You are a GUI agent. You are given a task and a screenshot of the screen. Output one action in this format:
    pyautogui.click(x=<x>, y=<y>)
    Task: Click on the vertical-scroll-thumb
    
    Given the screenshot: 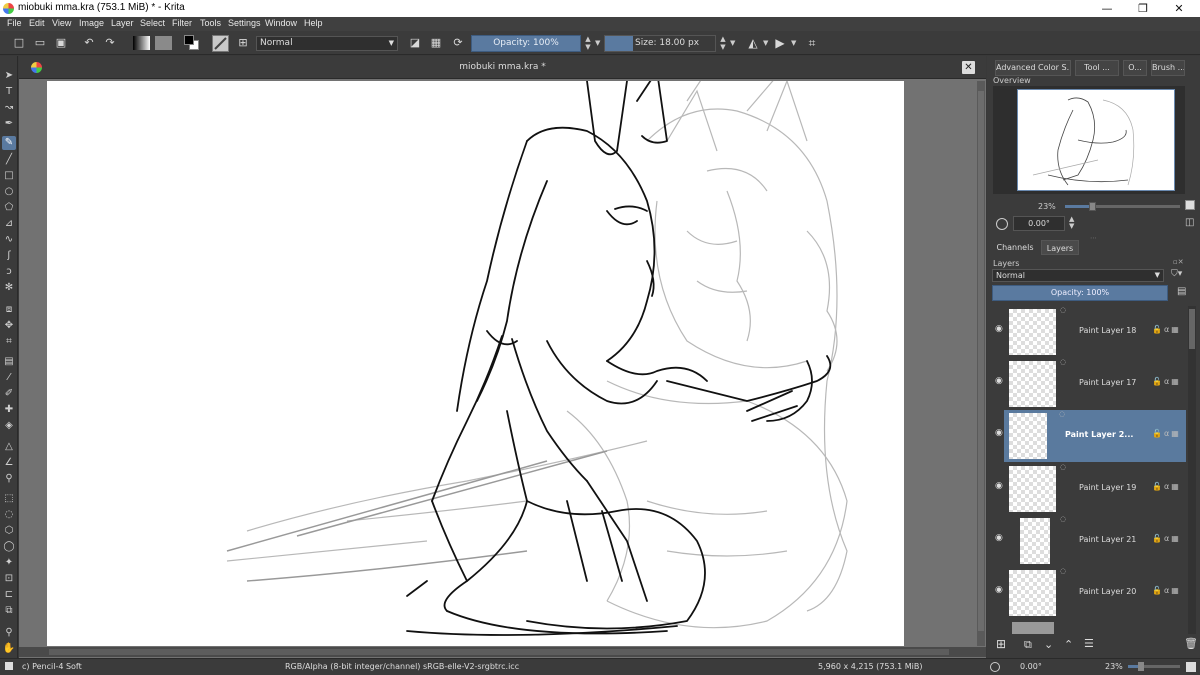 What is the action you would take?
    pyautogui.click(x=981, y=361)
    